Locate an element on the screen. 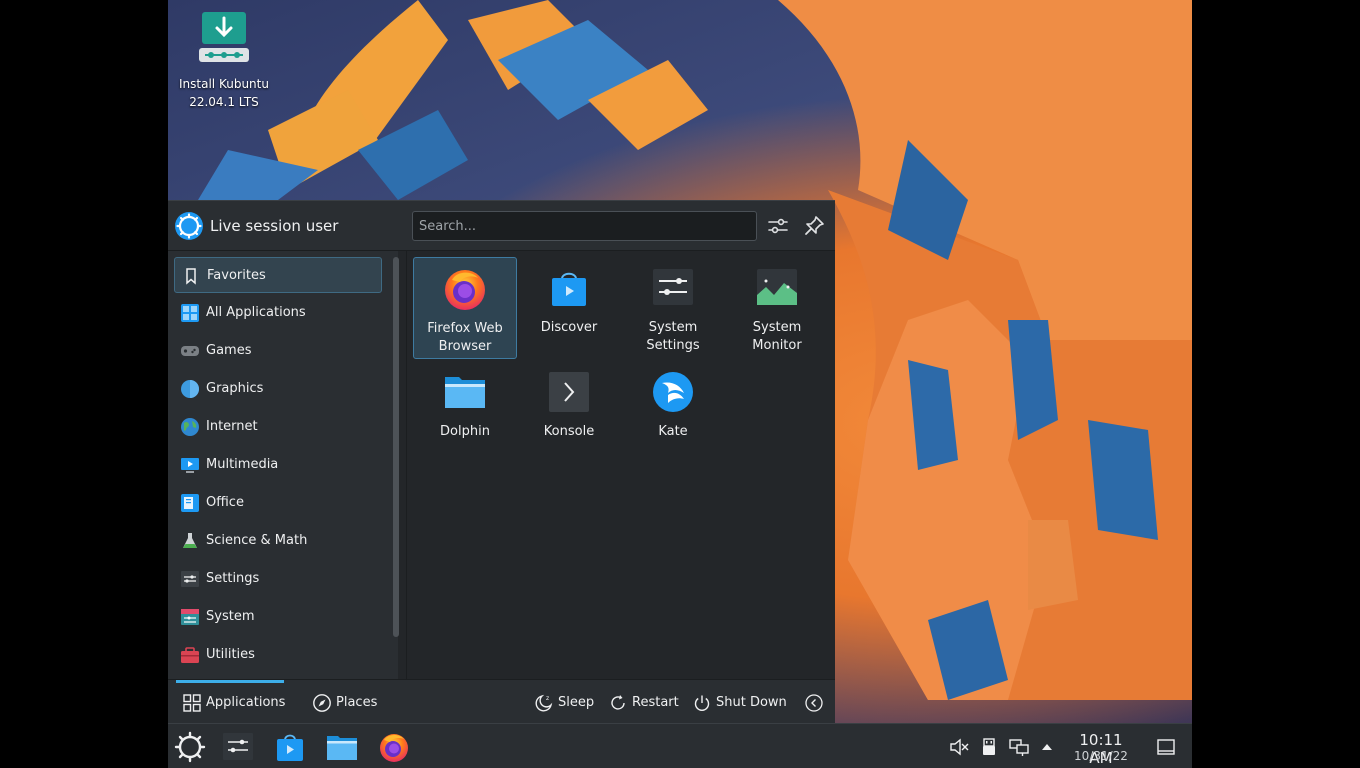 The height and width of the screenshot is (768, 1360). category-games: Games is located at coordinates (278, 351).